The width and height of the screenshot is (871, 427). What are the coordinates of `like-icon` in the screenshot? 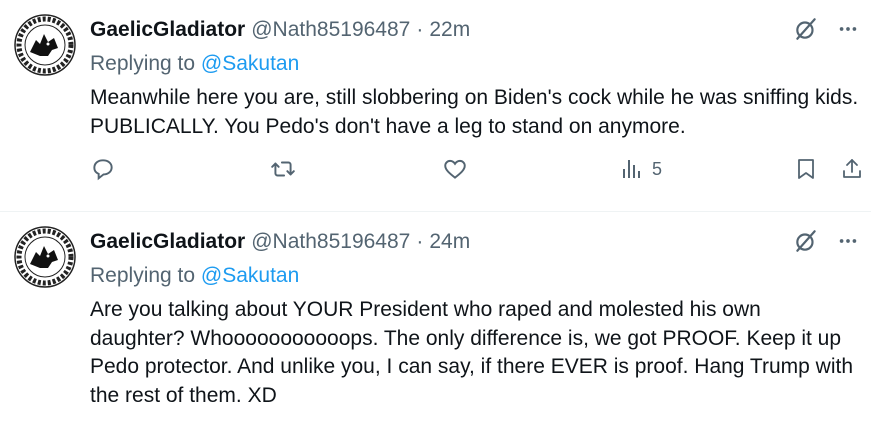 It's located at (455, 169).